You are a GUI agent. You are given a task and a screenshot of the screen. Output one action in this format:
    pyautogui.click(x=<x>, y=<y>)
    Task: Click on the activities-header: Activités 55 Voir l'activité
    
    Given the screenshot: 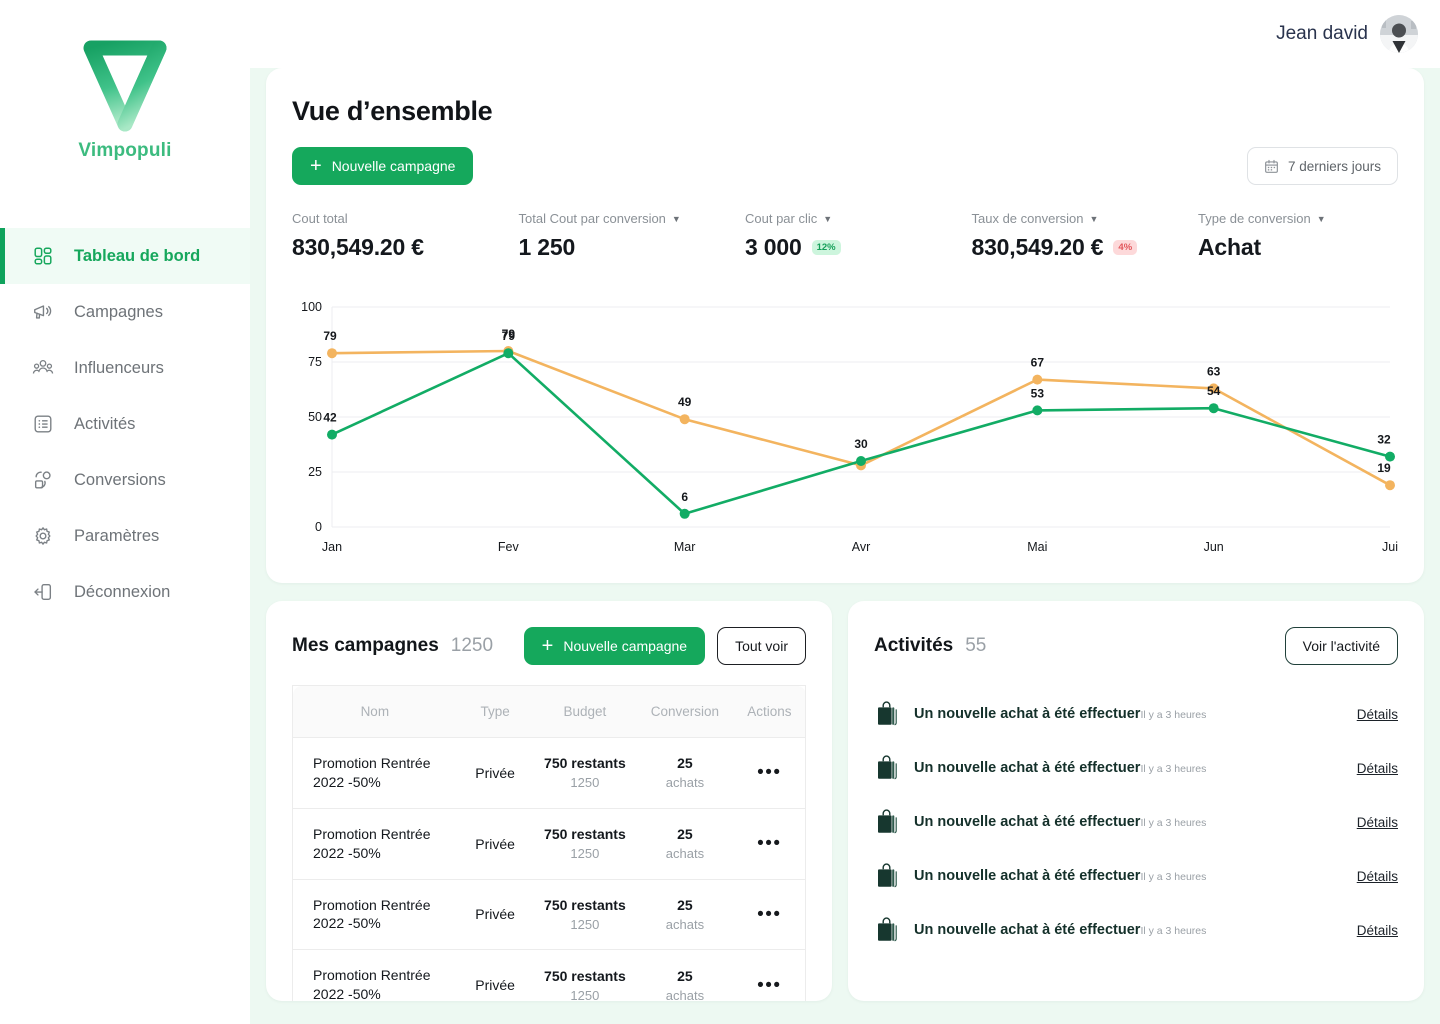 What is the action you would take?
    pyautogui.click(x=1136, y=646)
    